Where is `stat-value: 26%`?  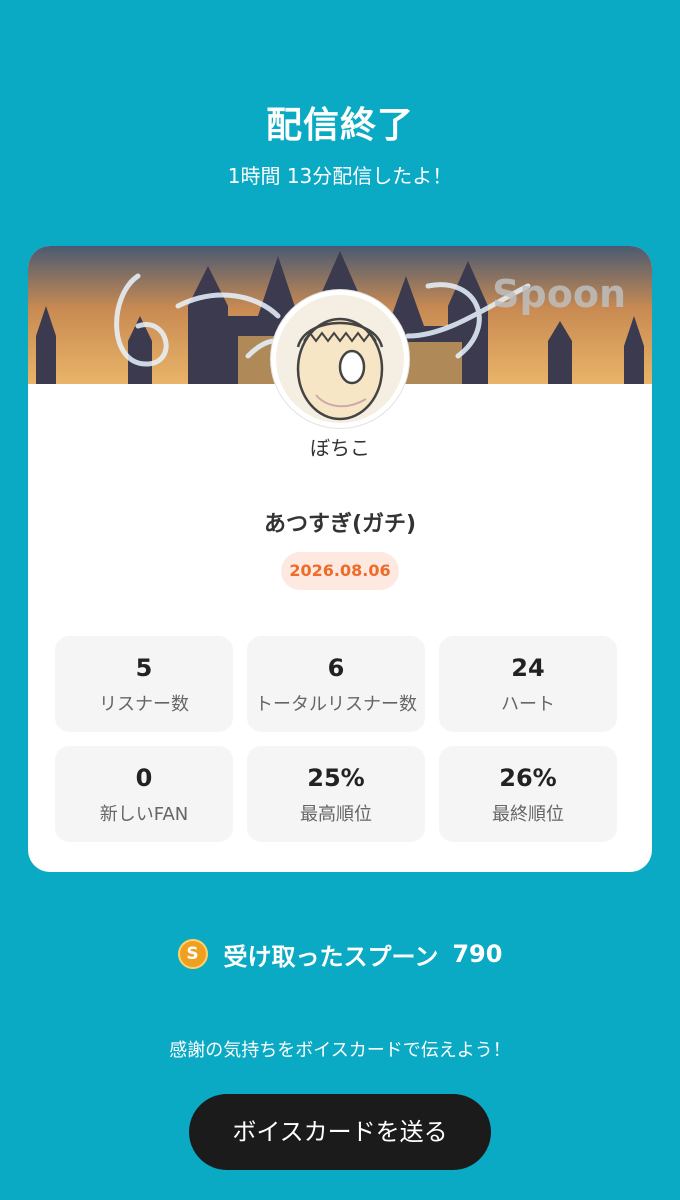
stat-value: 26% is located at coordinates (528, 778).